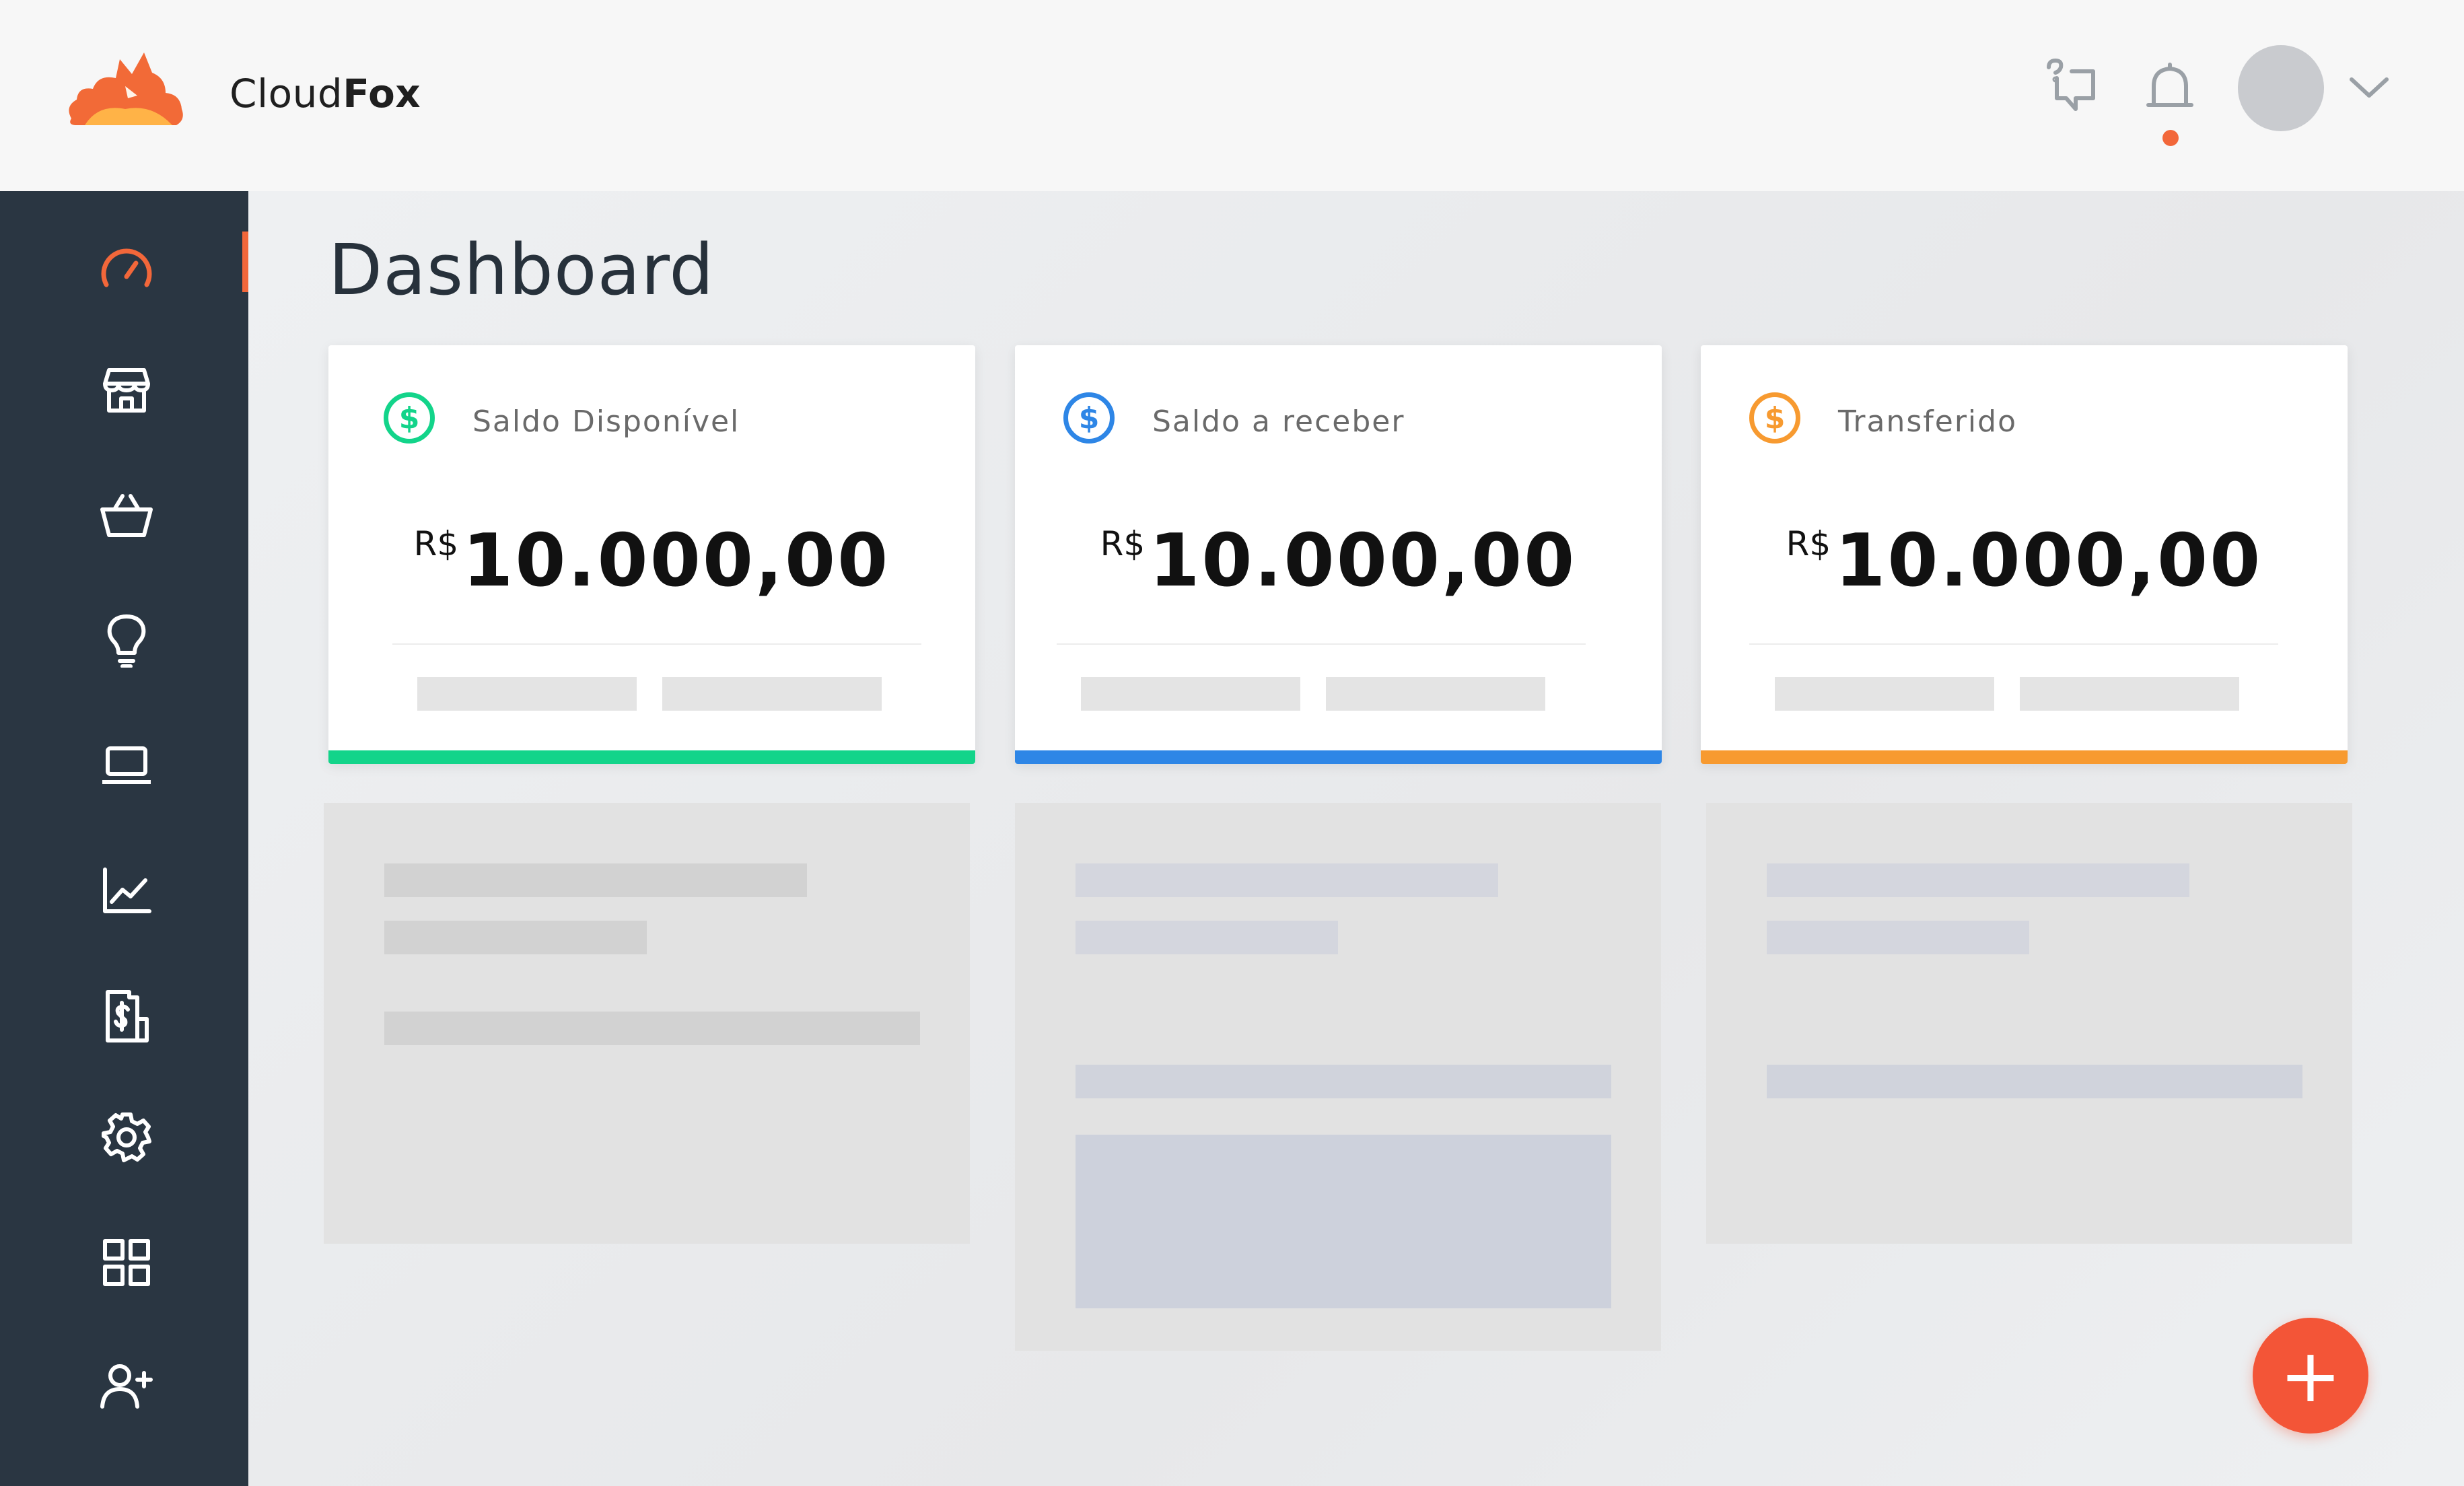  Describe the element at coordinates (1278, 422) in the screenshot. I see `card-label: Saldo a receber` at that location.